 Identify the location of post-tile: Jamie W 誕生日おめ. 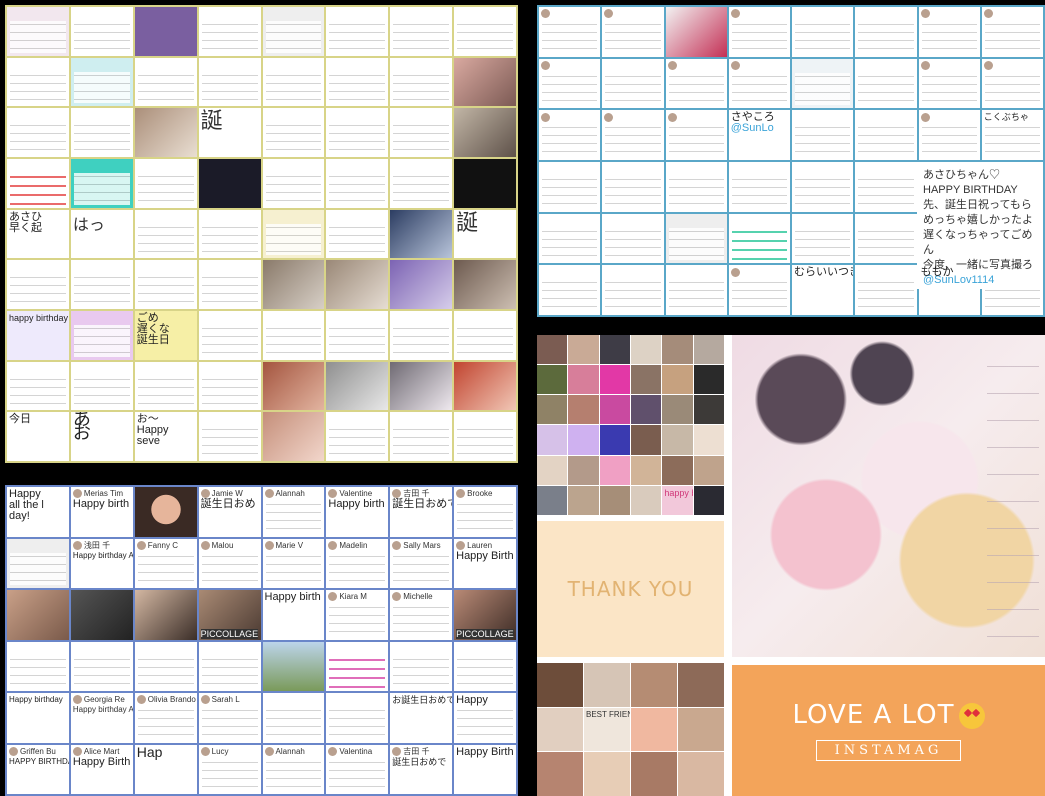
(229, 512).